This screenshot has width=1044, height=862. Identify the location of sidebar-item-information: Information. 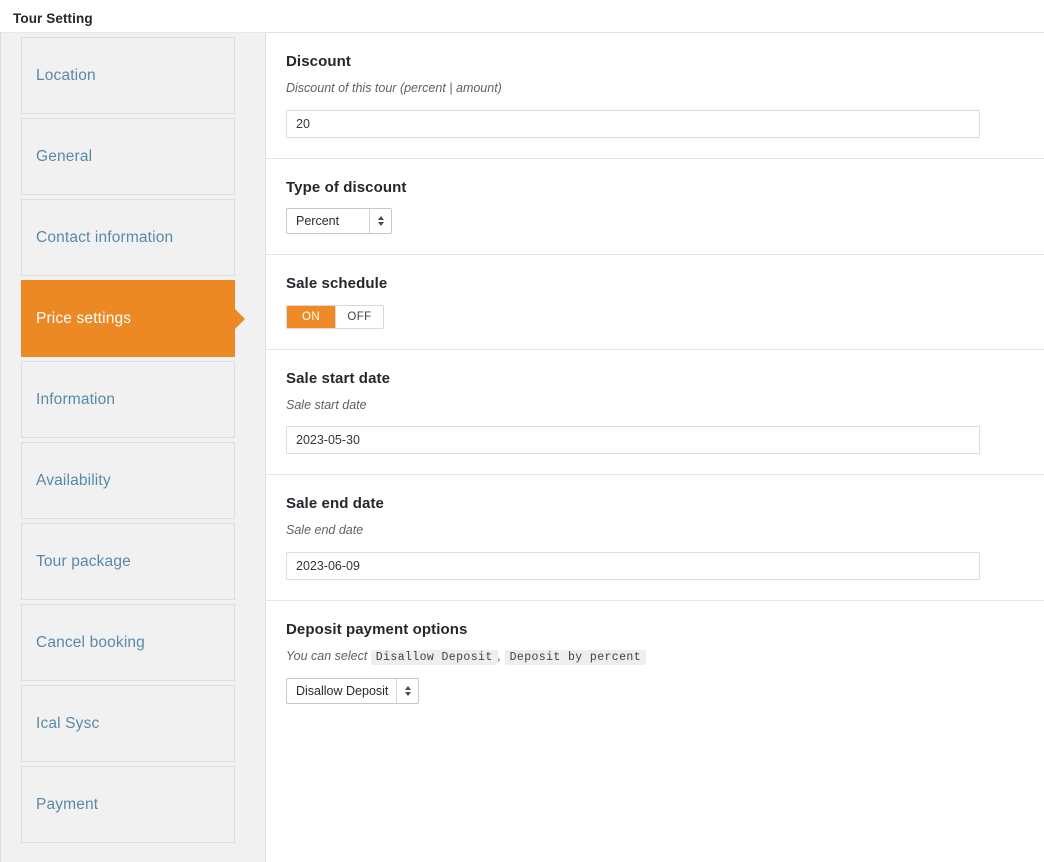
(128, 399).